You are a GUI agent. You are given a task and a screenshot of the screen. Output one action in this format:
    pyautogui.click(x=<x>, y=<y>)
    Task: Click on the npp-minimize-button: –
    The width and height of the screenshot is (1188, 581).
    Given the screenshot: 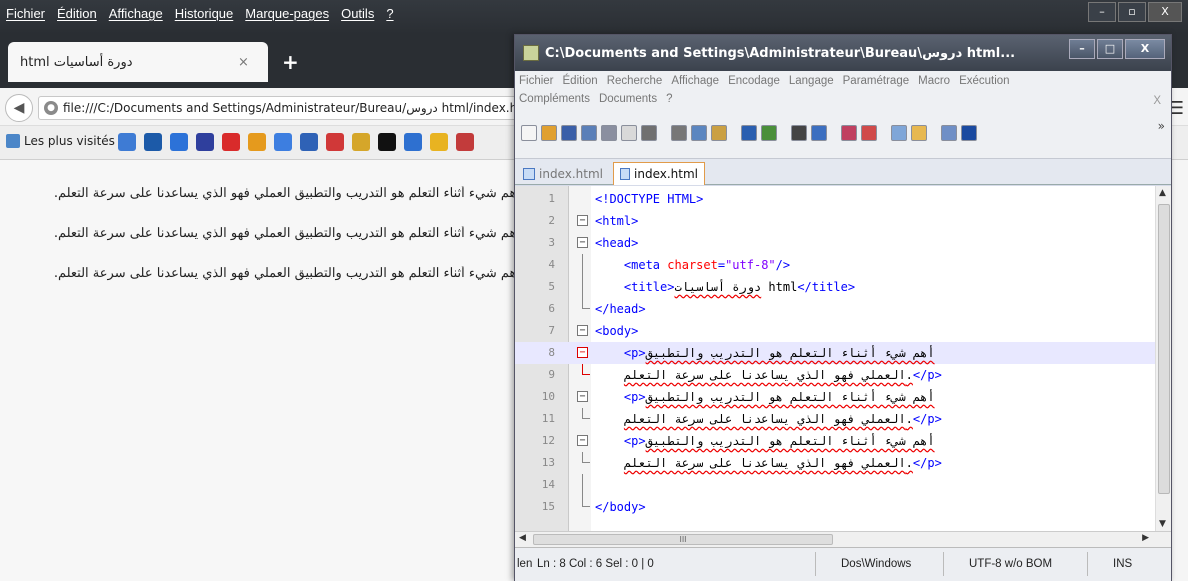 What is the action you would take?
    pyautogui.click(x=1082, y=49)
    